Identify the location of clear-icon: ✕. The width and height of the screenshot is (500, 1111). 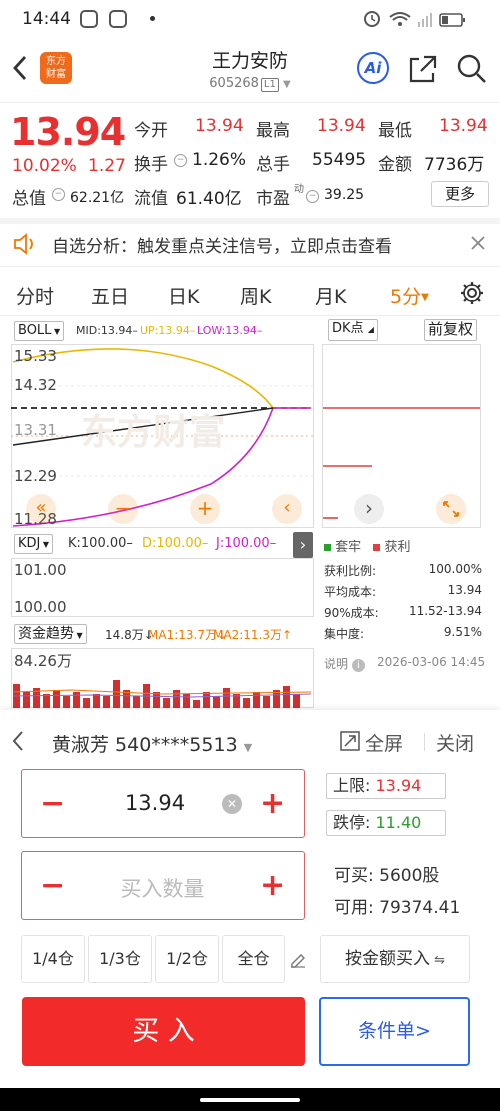
(232, 804).